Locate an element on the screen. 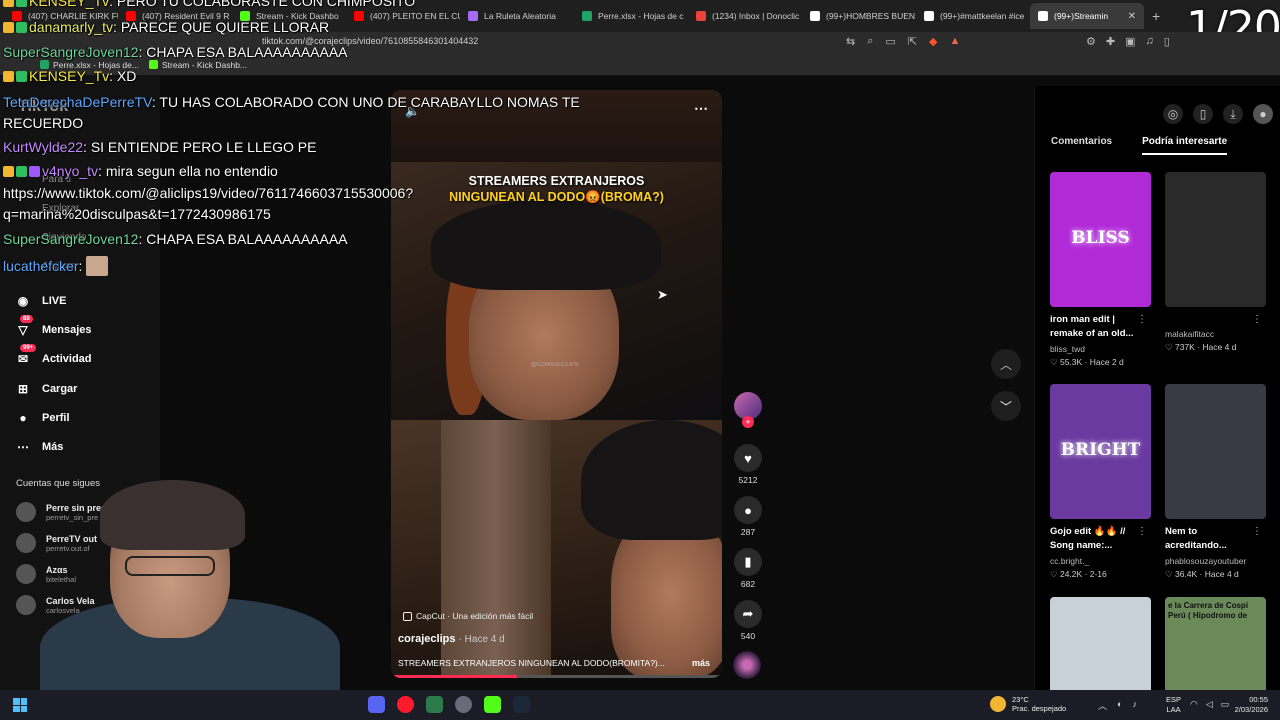 The image size is (1280, 720). heart-button: ♥ 5212 is located at coordinates (748, 464).